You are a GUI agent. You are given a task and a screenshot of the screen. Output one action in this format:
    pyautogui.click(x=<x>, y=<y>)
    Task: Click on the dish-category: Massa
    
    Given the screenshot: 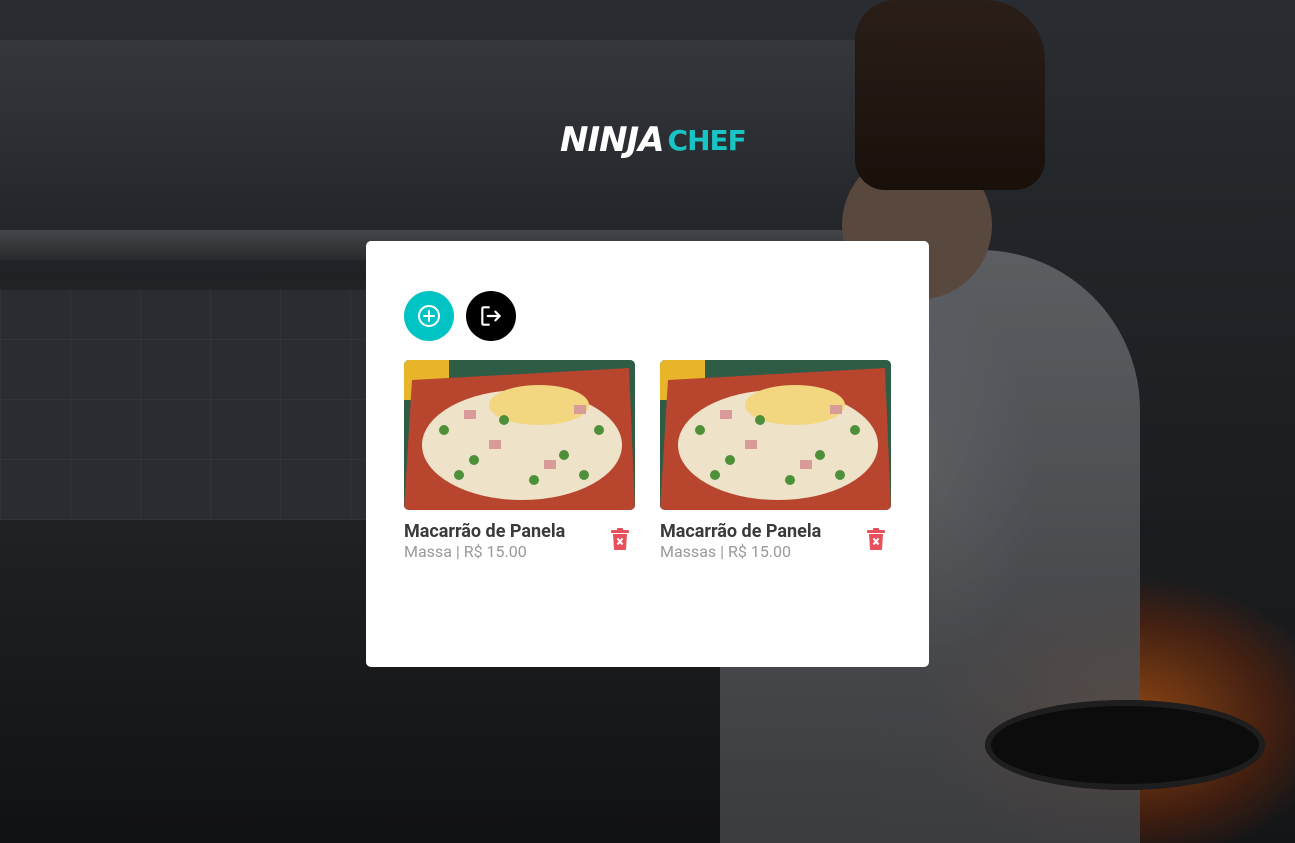 What is the action you would take?
    pyautogui.click(x=428, y=551)
    